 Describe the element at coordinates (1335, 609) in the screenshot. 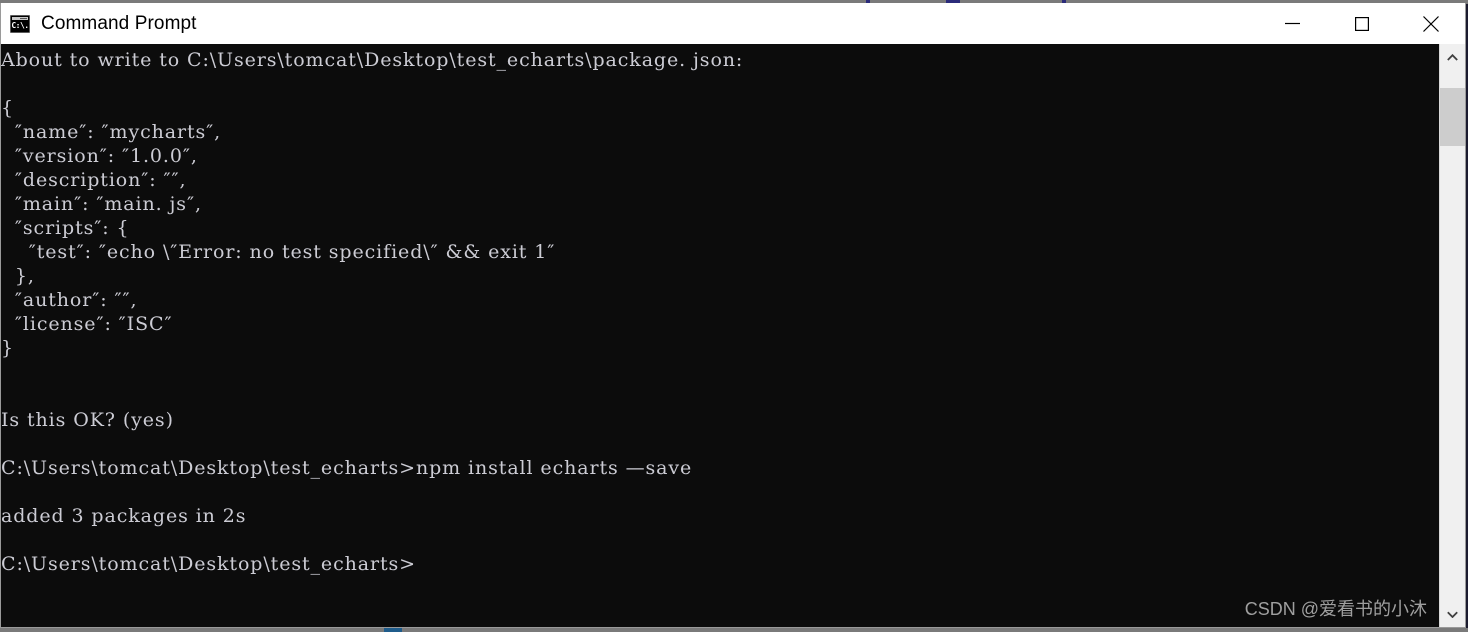

I see `watermark: CSDN @爱看书的小沐` at that location.